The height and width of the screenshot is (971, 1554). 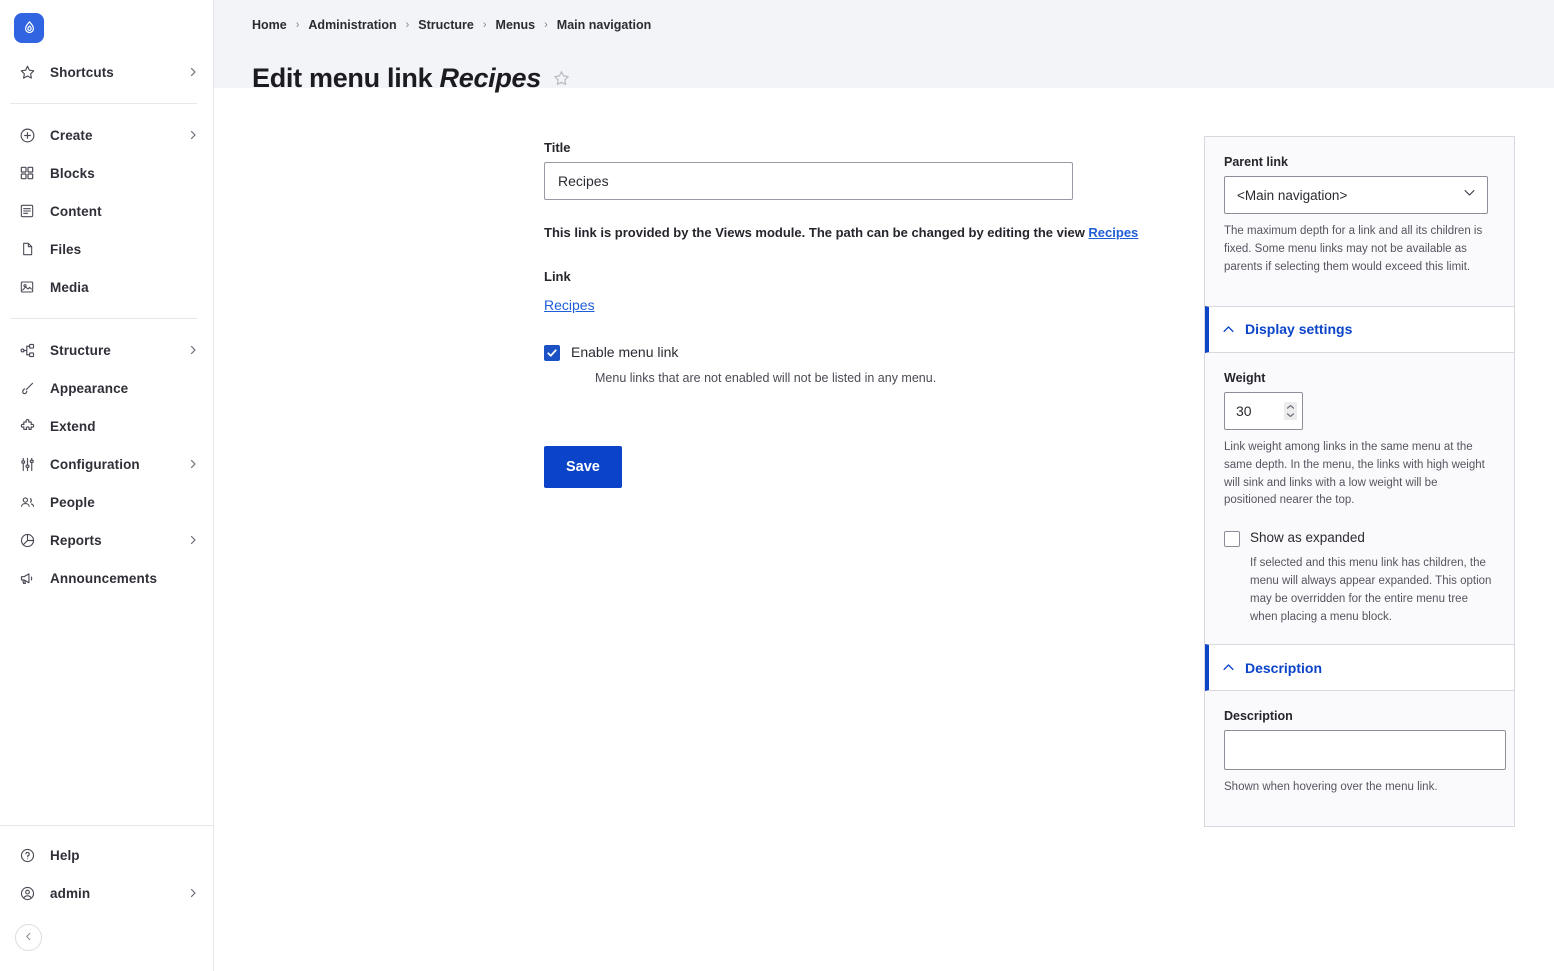 What do you see at coordinates (106, 135) in the screenshot?
I see `sidebar-item-create: Create` at bounding box center [106, 135].